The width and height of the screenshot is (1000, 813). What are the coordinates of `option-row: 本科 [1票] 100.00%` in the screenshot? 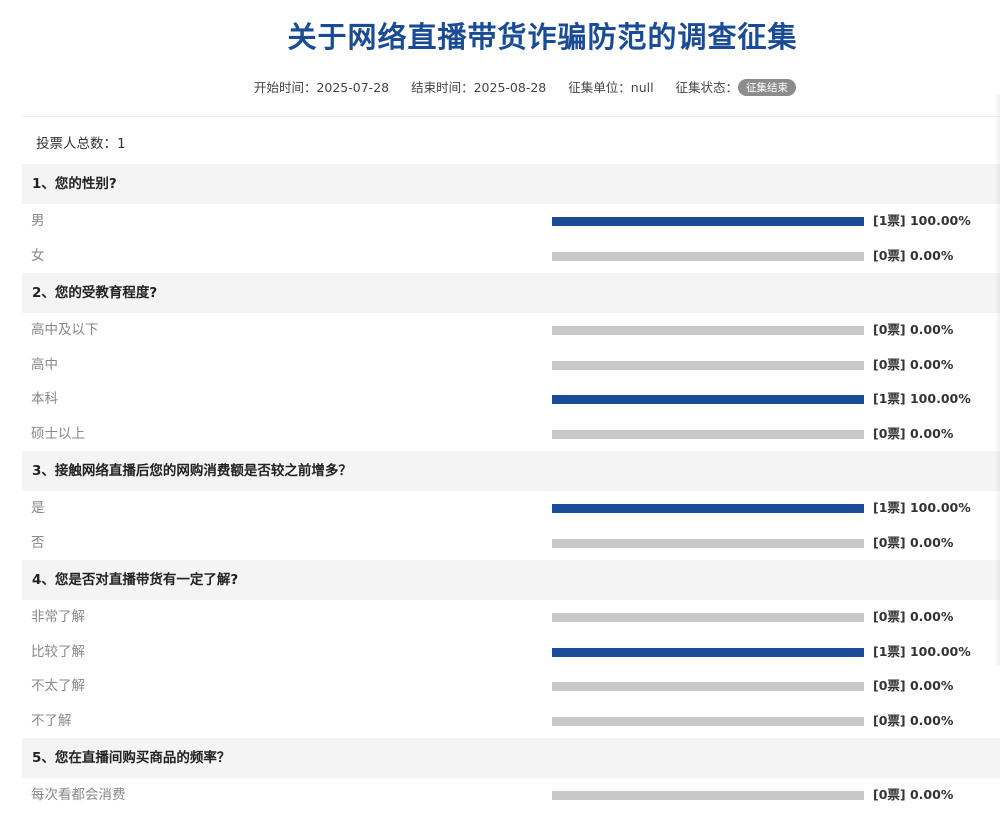 It's located at (511, 399).